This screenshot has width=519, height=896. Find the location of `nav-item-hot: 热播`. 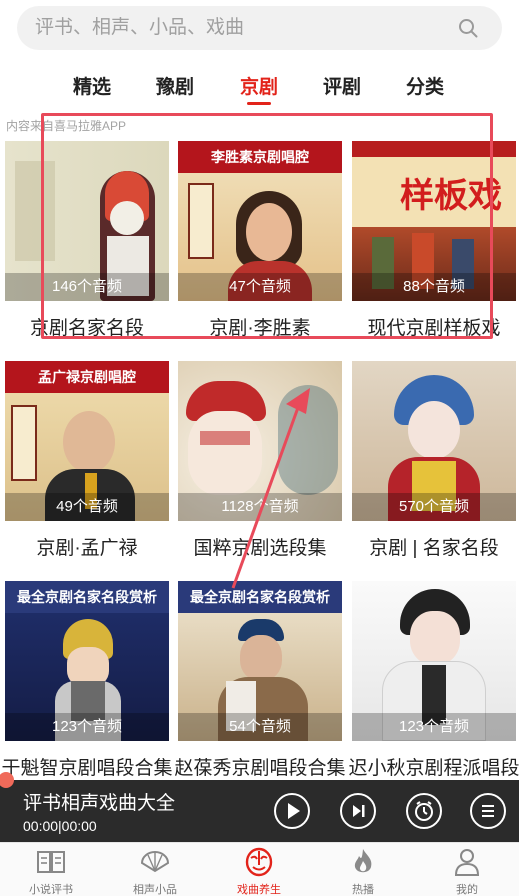

nav-item-hot: 热播 is located at coordinates (363, 869).